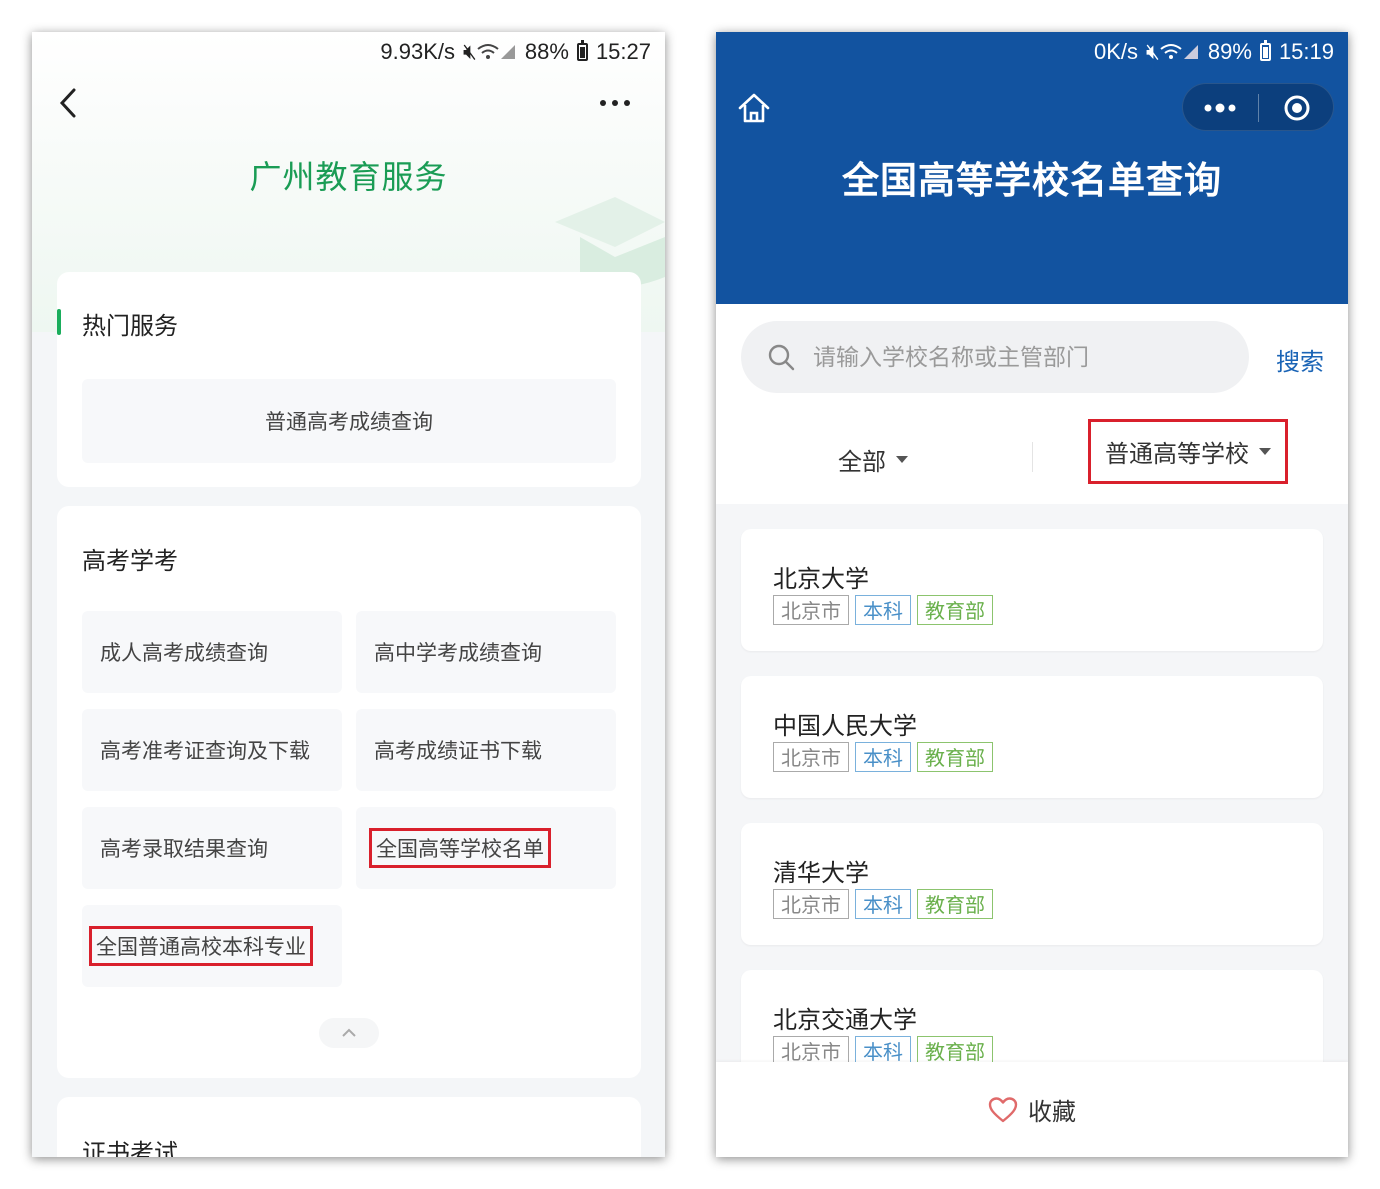 The width and height of the screenshot is (1380, 1189). I want to click on clock: 15:27, so click(623, 51).